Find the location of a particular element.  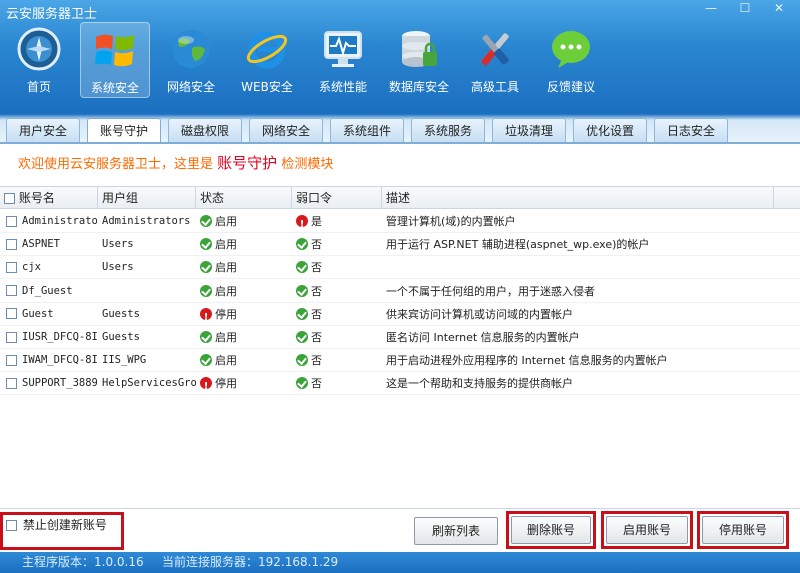

toolbar-web-security: WEB安全 is located at coordinates (267, 60).